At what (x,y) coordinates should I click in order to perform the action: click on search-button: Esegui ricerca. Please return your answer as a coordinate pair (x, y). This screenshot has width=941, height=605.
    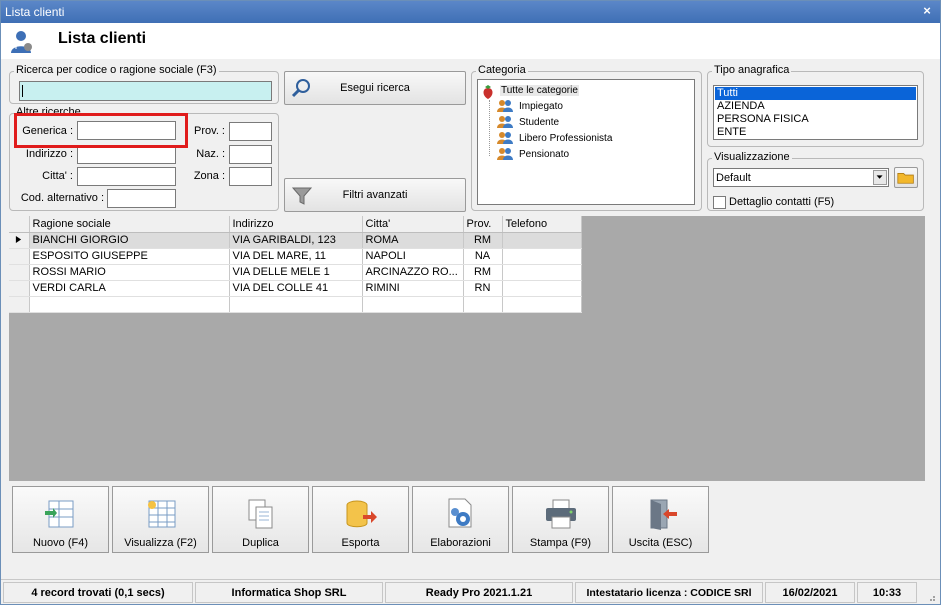
    Looking at the image, I should click on (375, 88).